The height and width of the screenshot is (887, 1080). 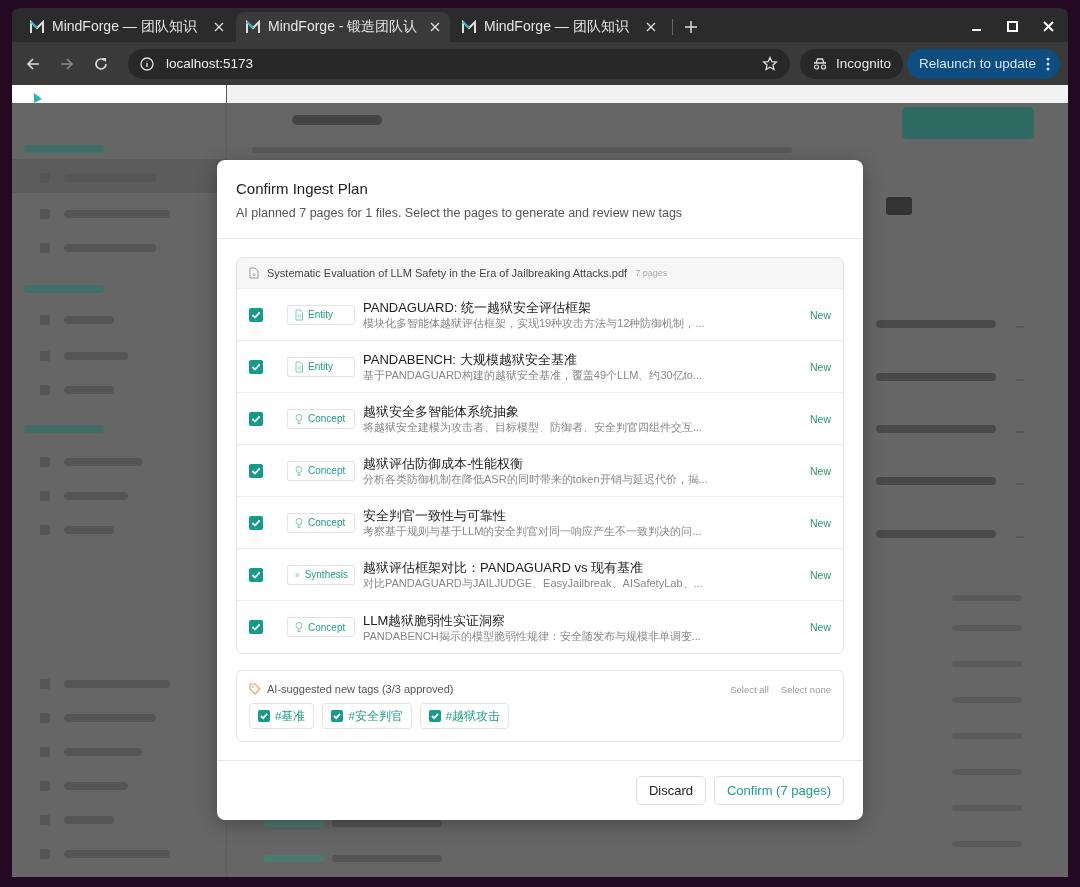 What do you see at coordinates (770, 63) in the screenshot?
I see `star-icon` at bounding box center [770, 63].